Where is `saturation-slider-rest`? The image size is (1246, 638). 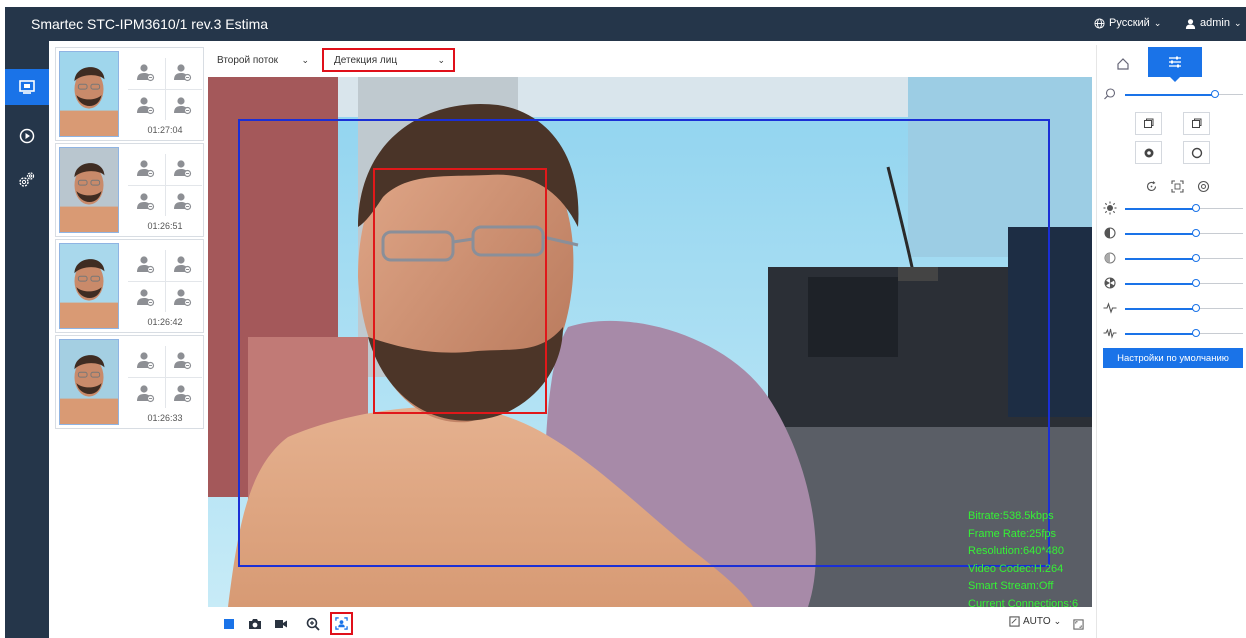
saturation-slider-rest is located at coordinates (1219, 258).